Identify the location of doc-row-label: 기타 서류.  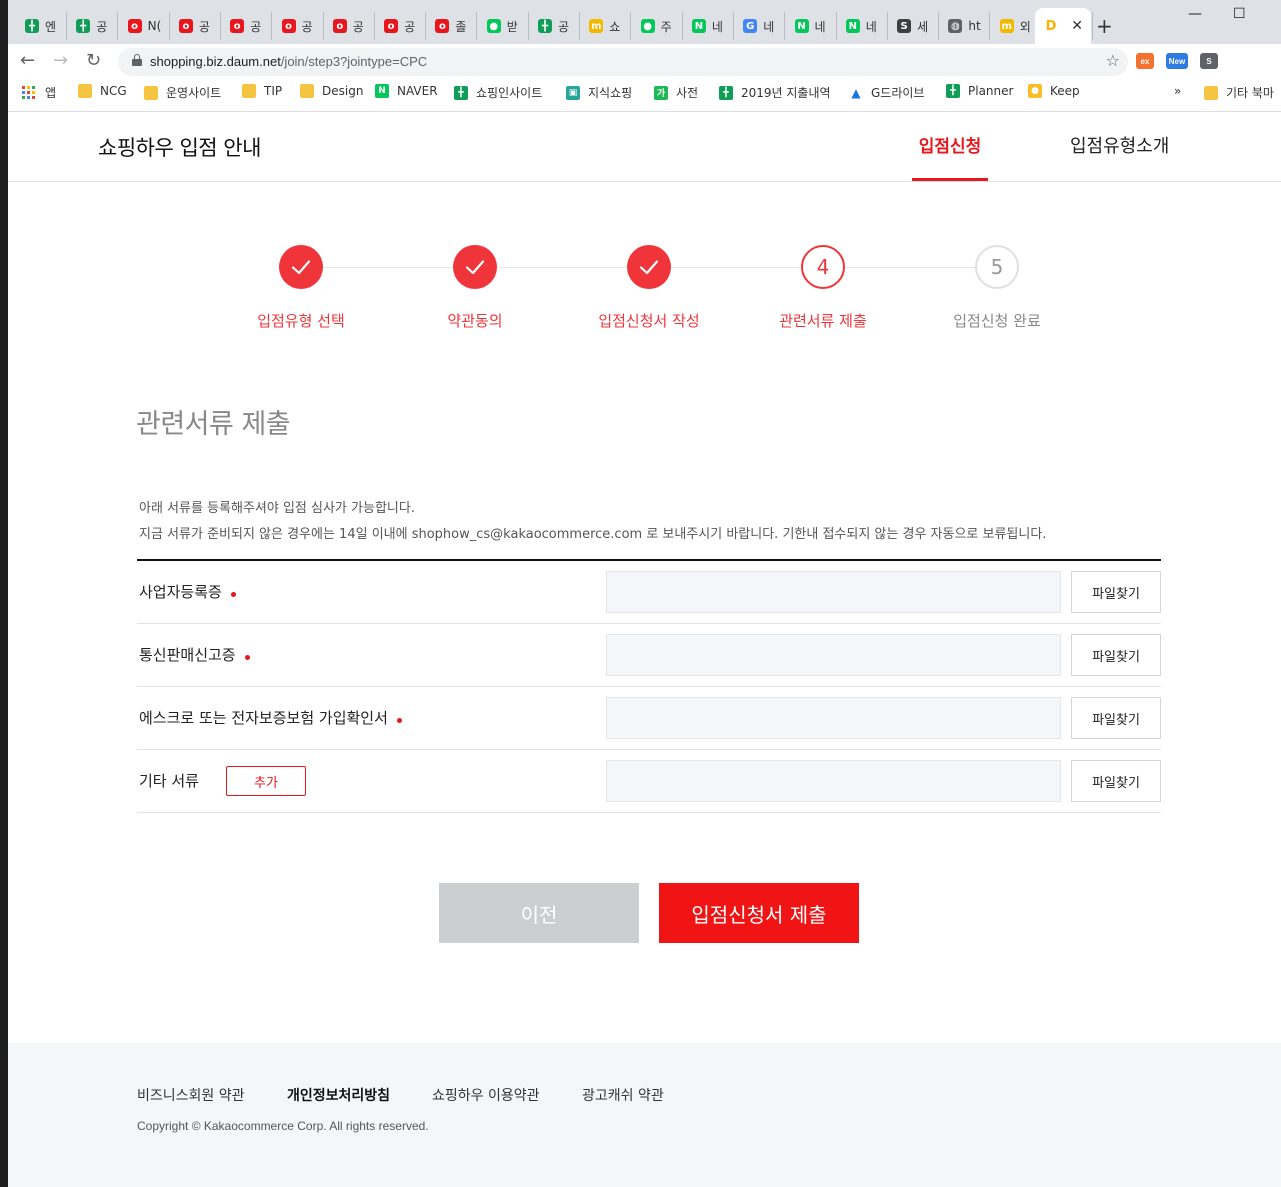
(169, 780).